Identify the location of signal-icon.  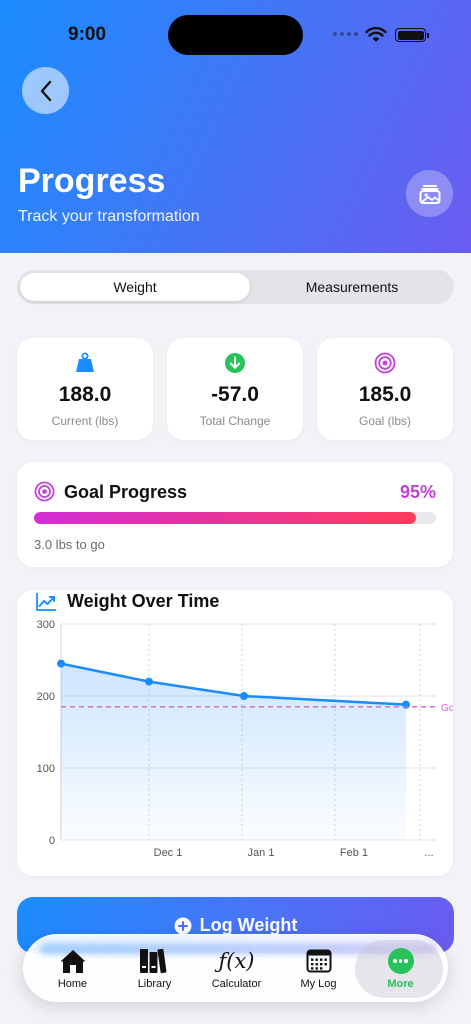
(345, 34).